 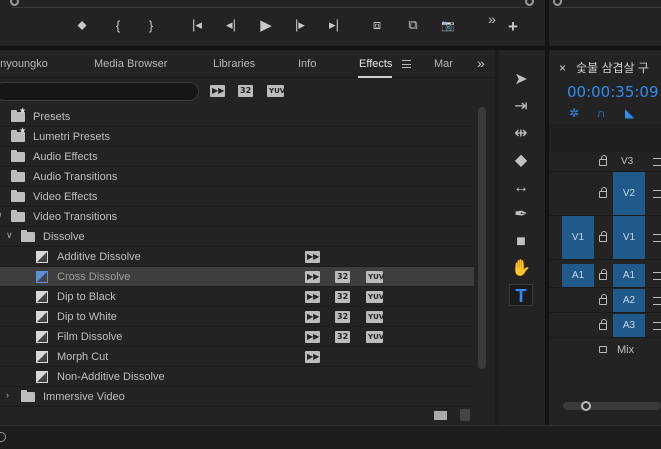 I want to click on tab-effects: Effects, so click(x=375, y=64).